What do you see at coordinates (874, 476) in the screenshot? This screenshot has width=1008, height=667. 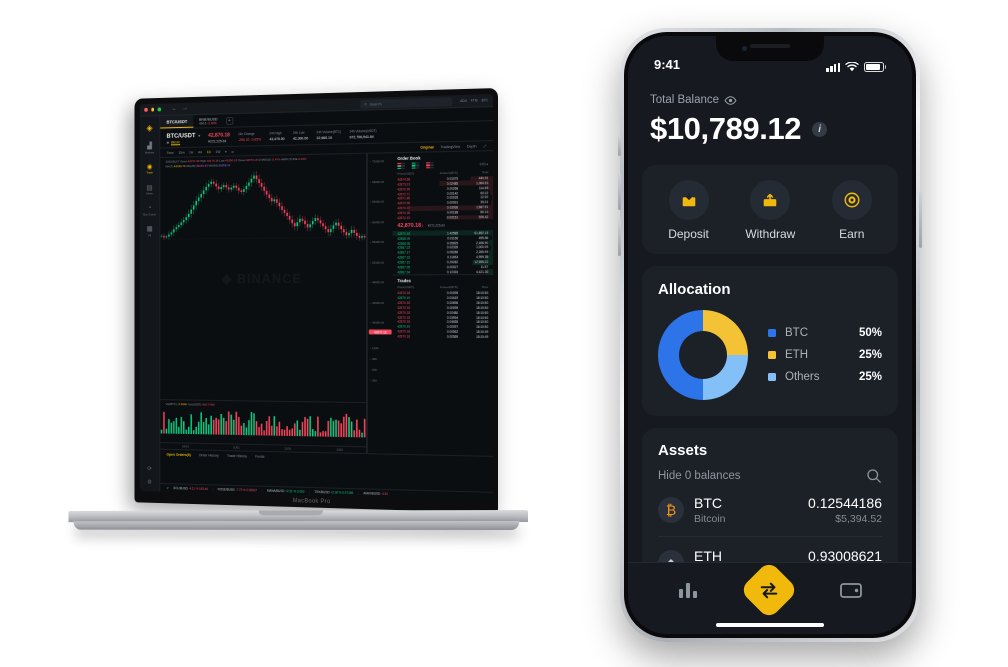 I see `search-icon` at bounding box center [874, 476].